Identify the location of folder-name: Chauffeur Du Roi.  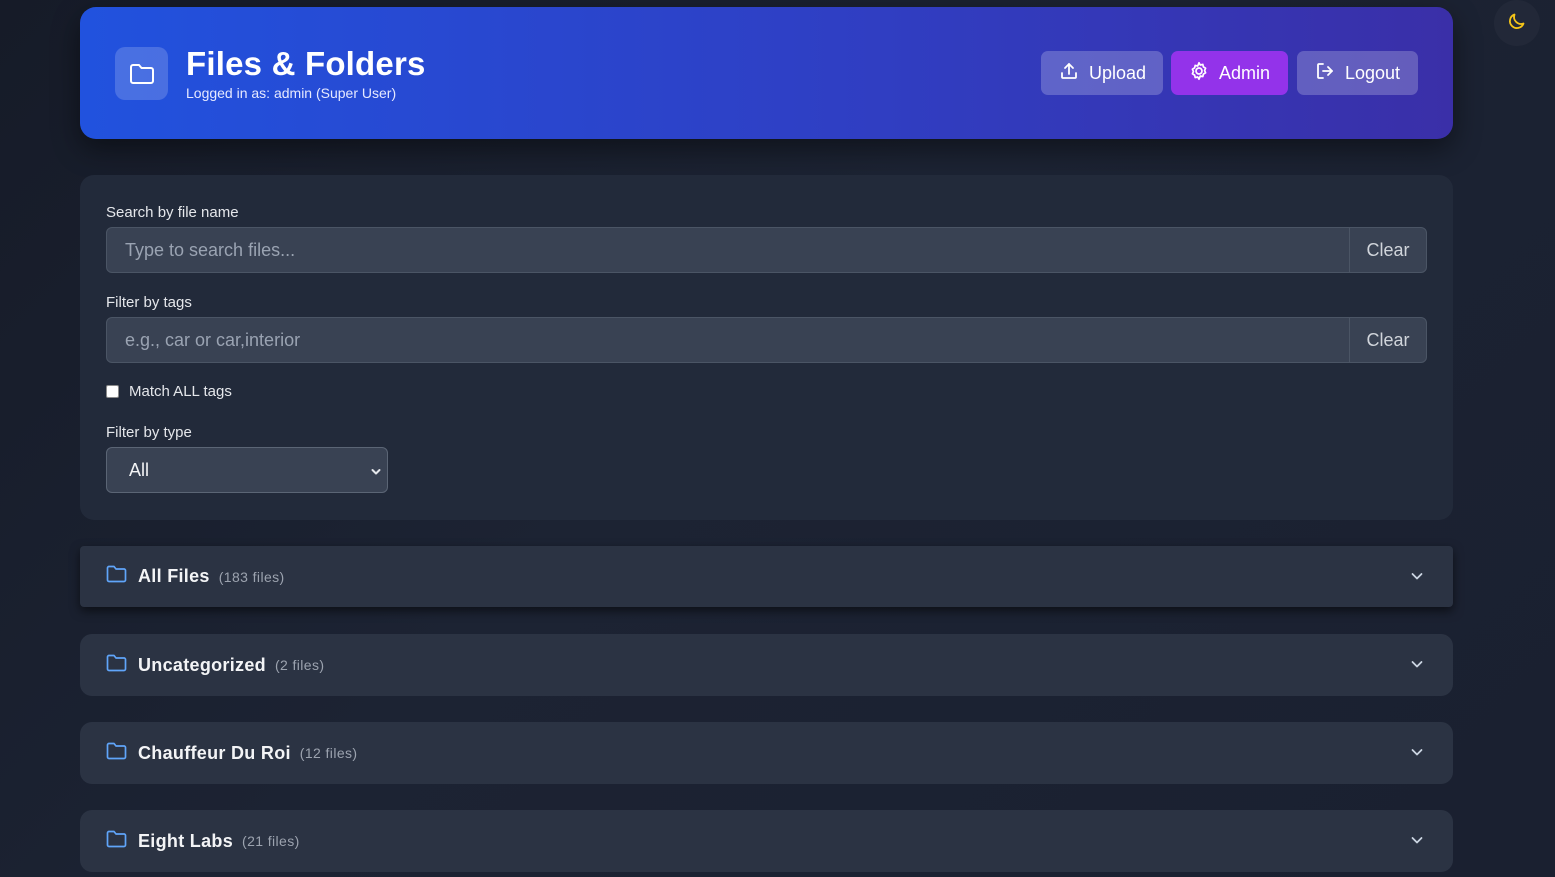
(214, 752).